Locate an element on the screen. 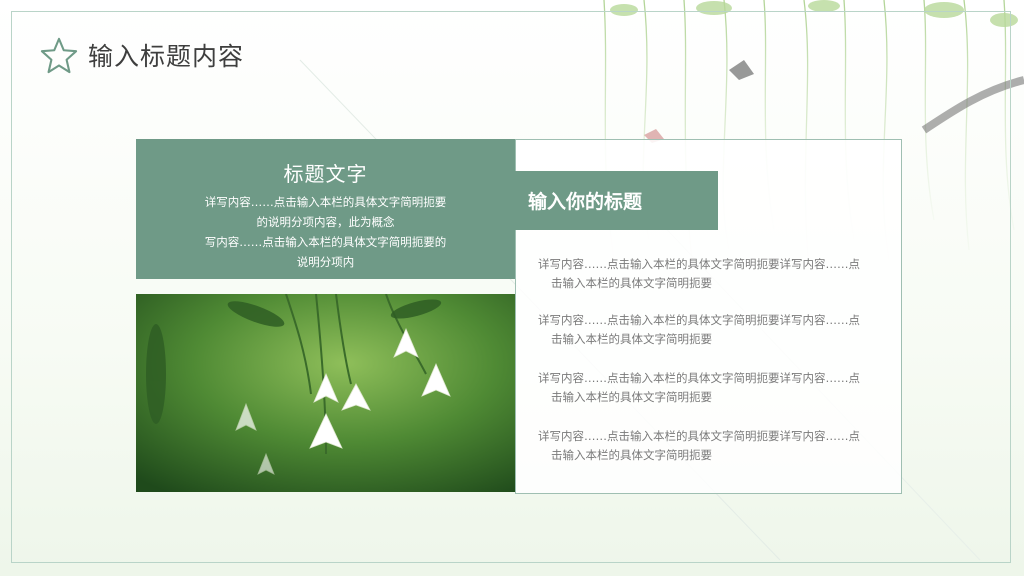  left-box-line: 说明分项内 is located at coordinates (325, 262).